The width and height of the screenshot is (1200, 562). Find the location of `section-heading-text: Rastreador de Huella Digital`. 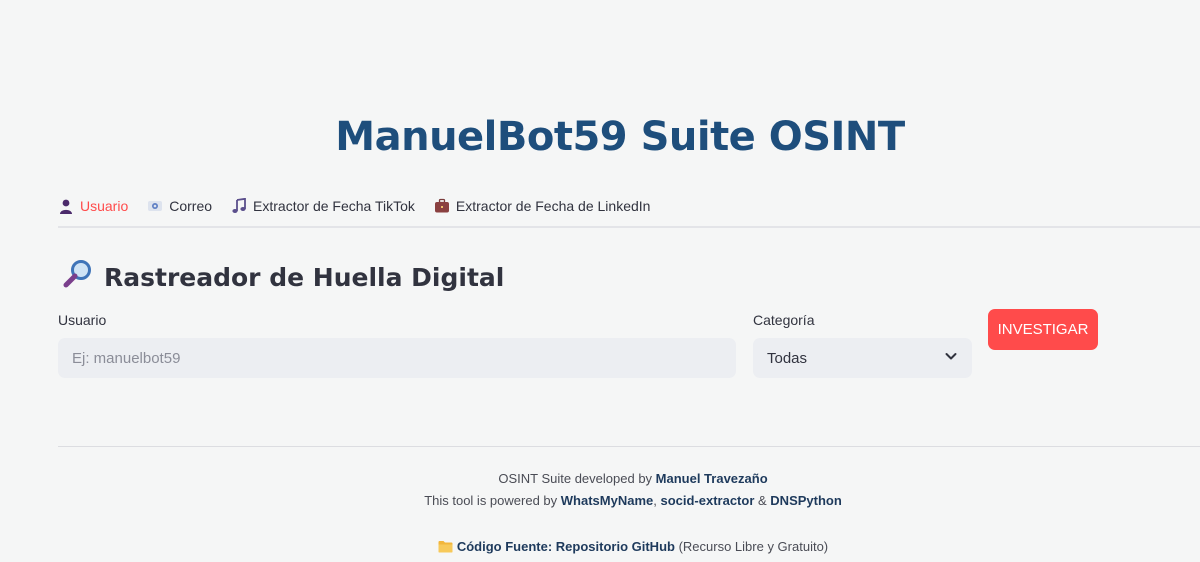

section-heading-text: Rastreador de Huella Digital is located at coordinates (304, 277).